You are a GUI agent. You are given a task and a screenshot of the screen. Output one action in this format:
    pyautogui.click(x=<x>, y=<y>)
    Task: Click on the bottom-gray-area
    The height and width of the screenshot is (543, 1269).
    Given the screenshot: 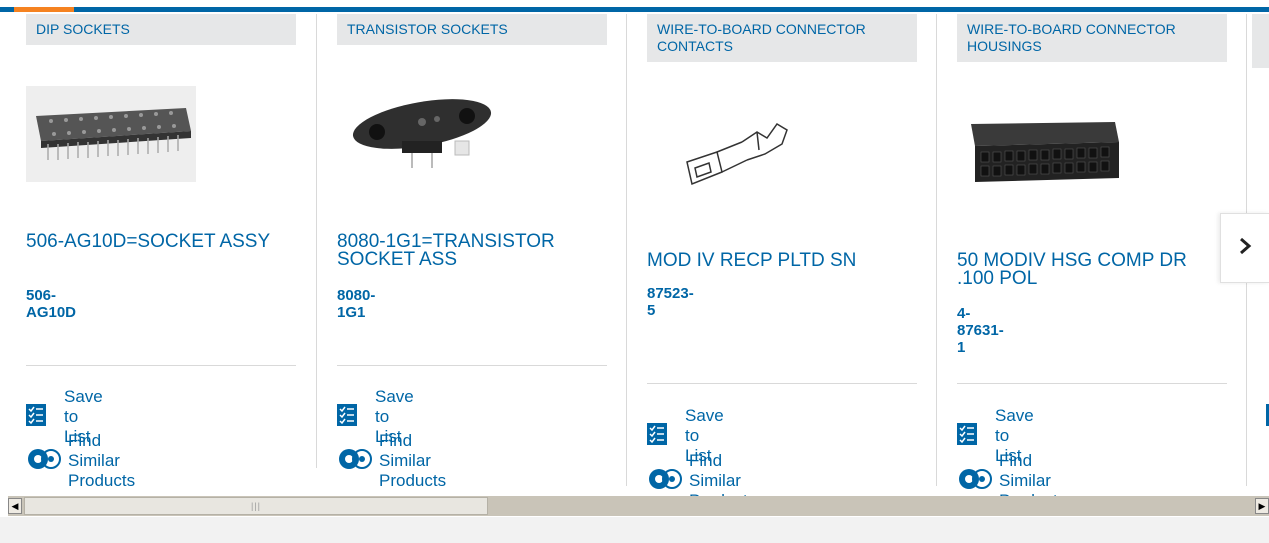 What is the action you would take?
    pyautogui.click(x=634, y=530)
    